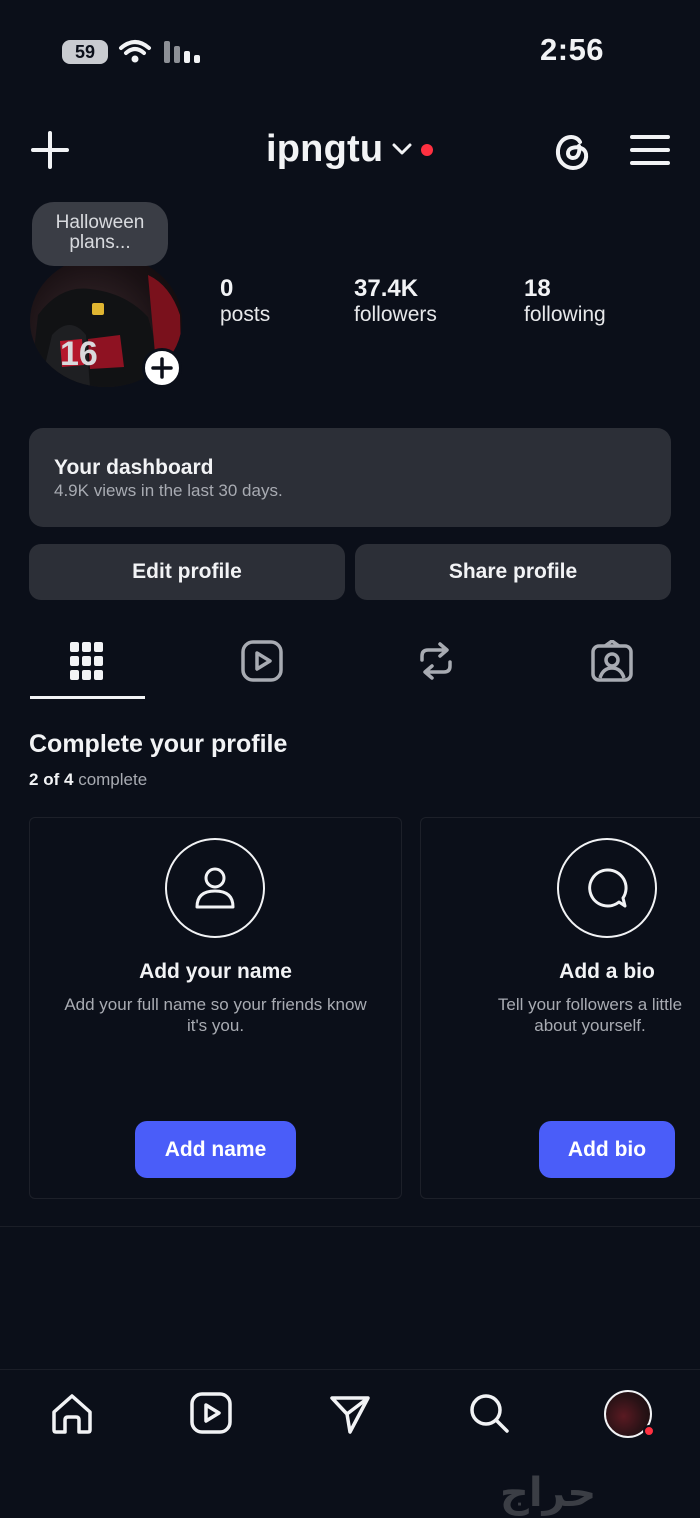  Describe the element at coordinates (215, 1149) in the screenshot. I see `add-name-button: Add name` at that location.